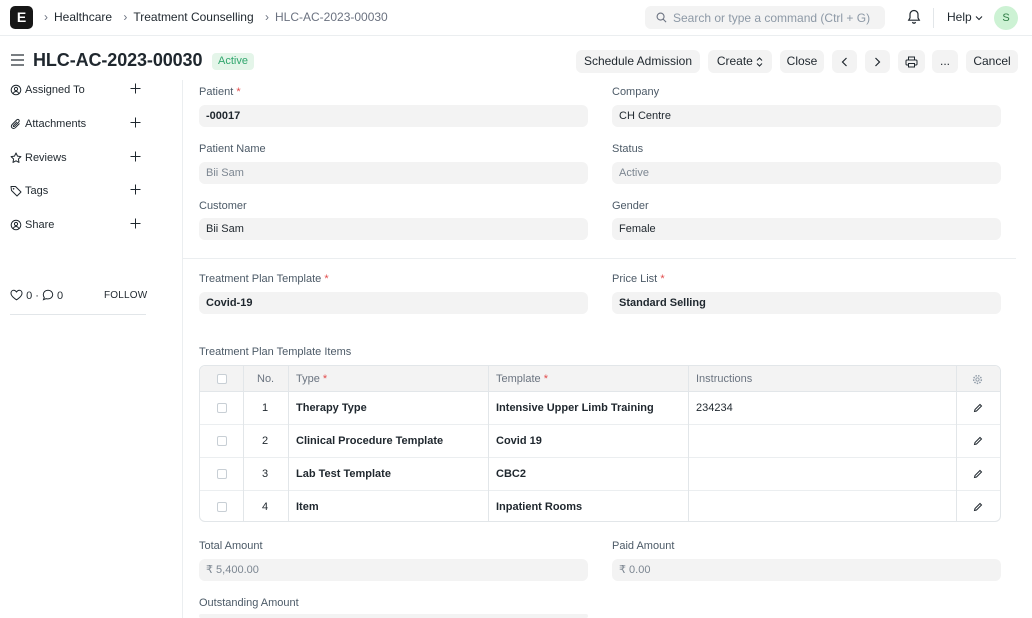 The width and height of the screenshot is (1032, 618). What do you see at coordinates (60, 296) in the screenshot?
I see `comments-count: 0` at bounding box center [60, 296].